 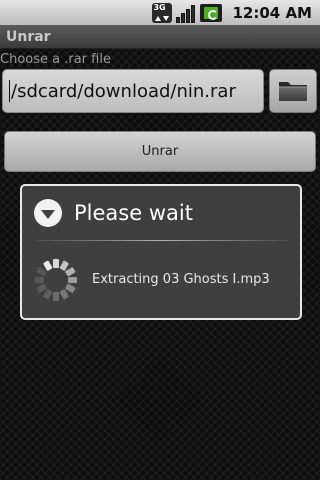 What do you see at coordinates (28, 36) in the screenshot?
I see `app-title: Unrar` at bounding box center [28, 36].